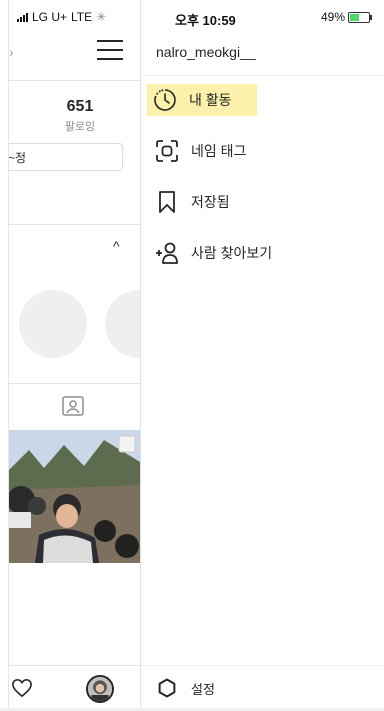 The image size is (384, 711). Describe the element at coordinates (219, 151) in the screenshot. I see `menu-item-label: 네임 태그` at that location.